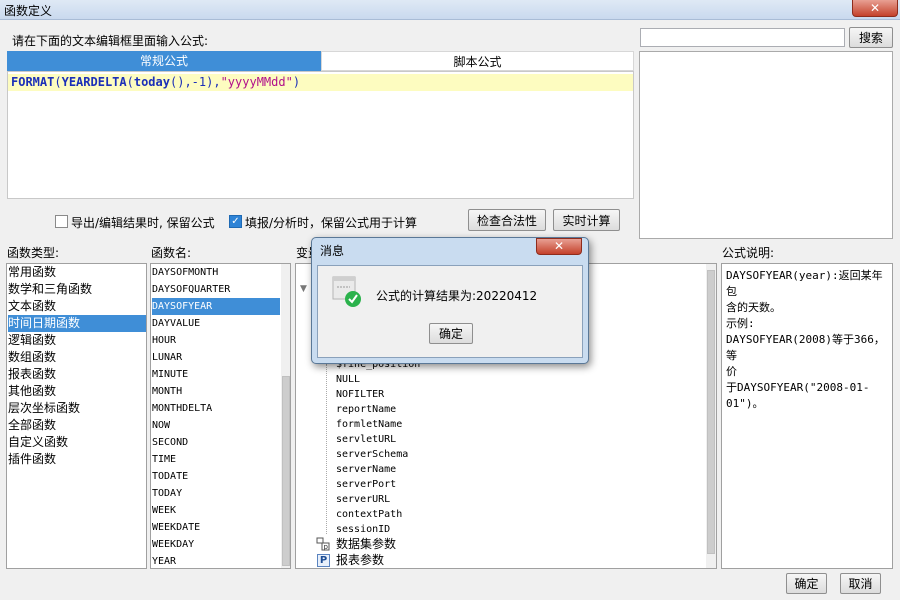  I want to click on check-validity-button: 检查合法性, so click(507, 220).